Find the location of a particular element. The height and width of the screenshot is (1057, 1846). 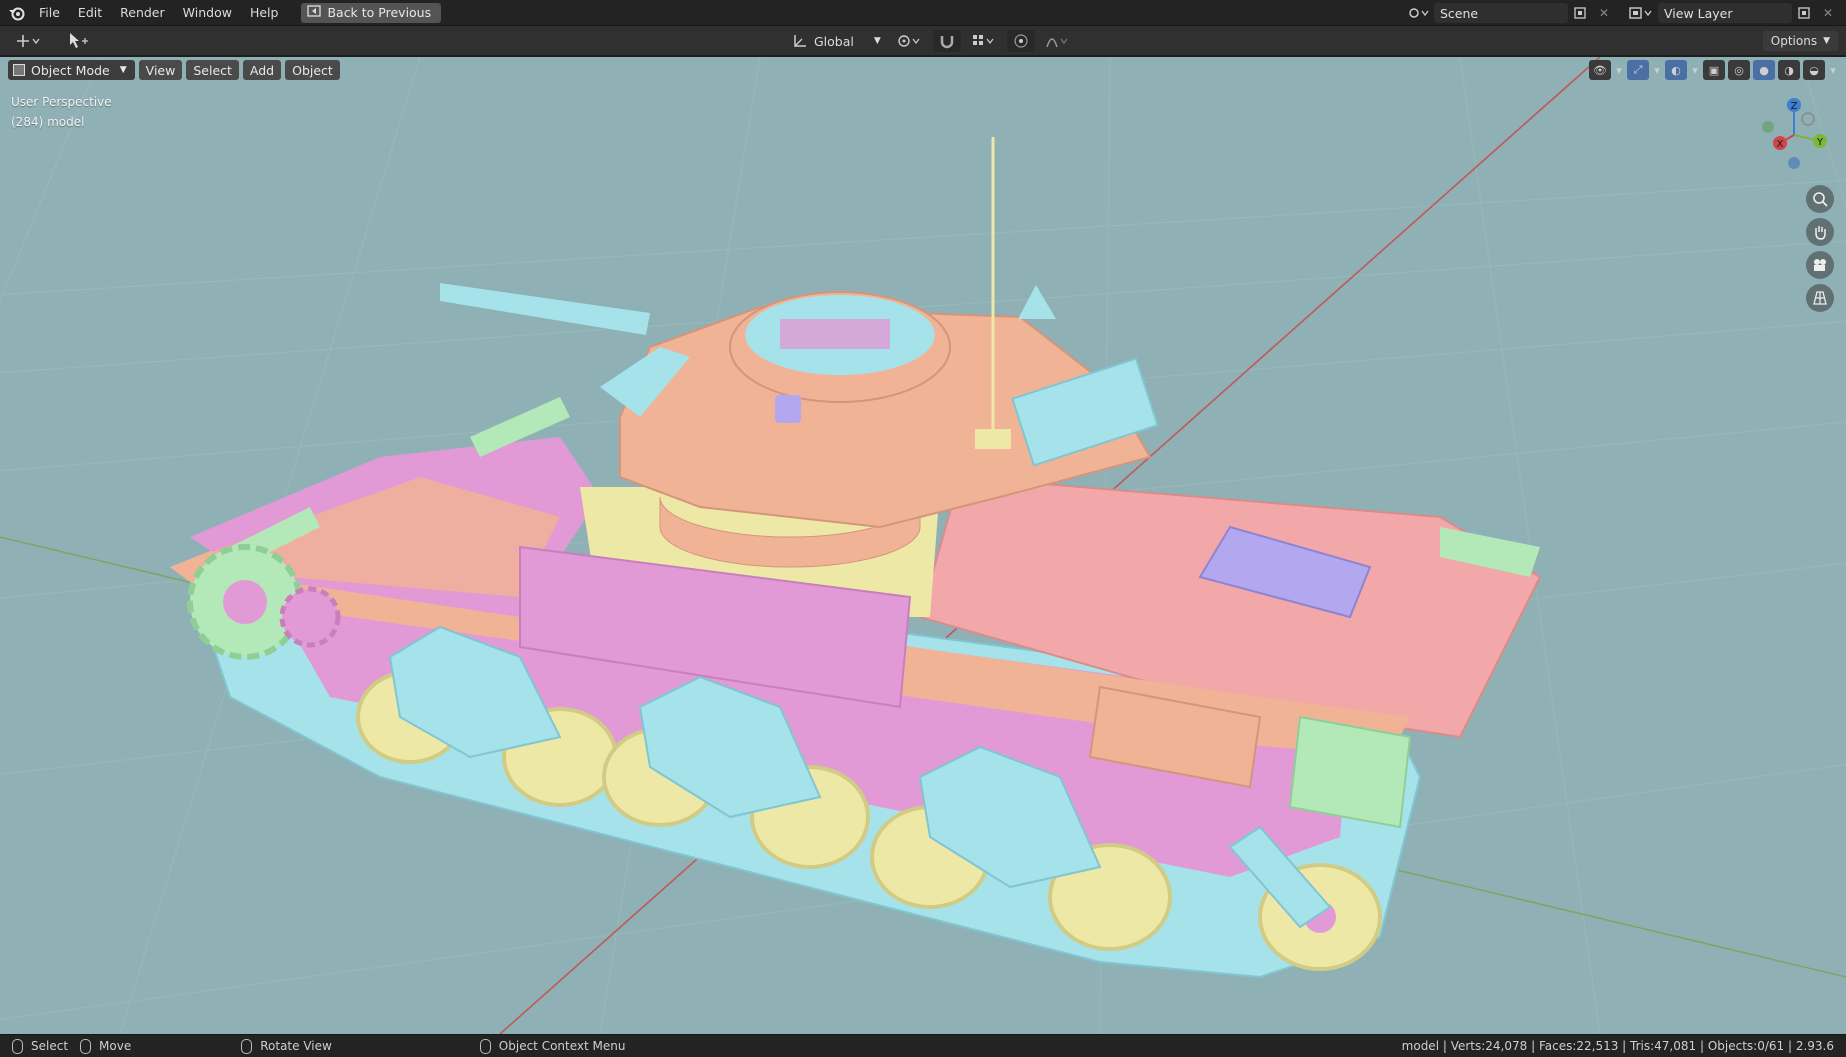

status-context-hint: Object Context Menu is located at coordinates (552, 1046).